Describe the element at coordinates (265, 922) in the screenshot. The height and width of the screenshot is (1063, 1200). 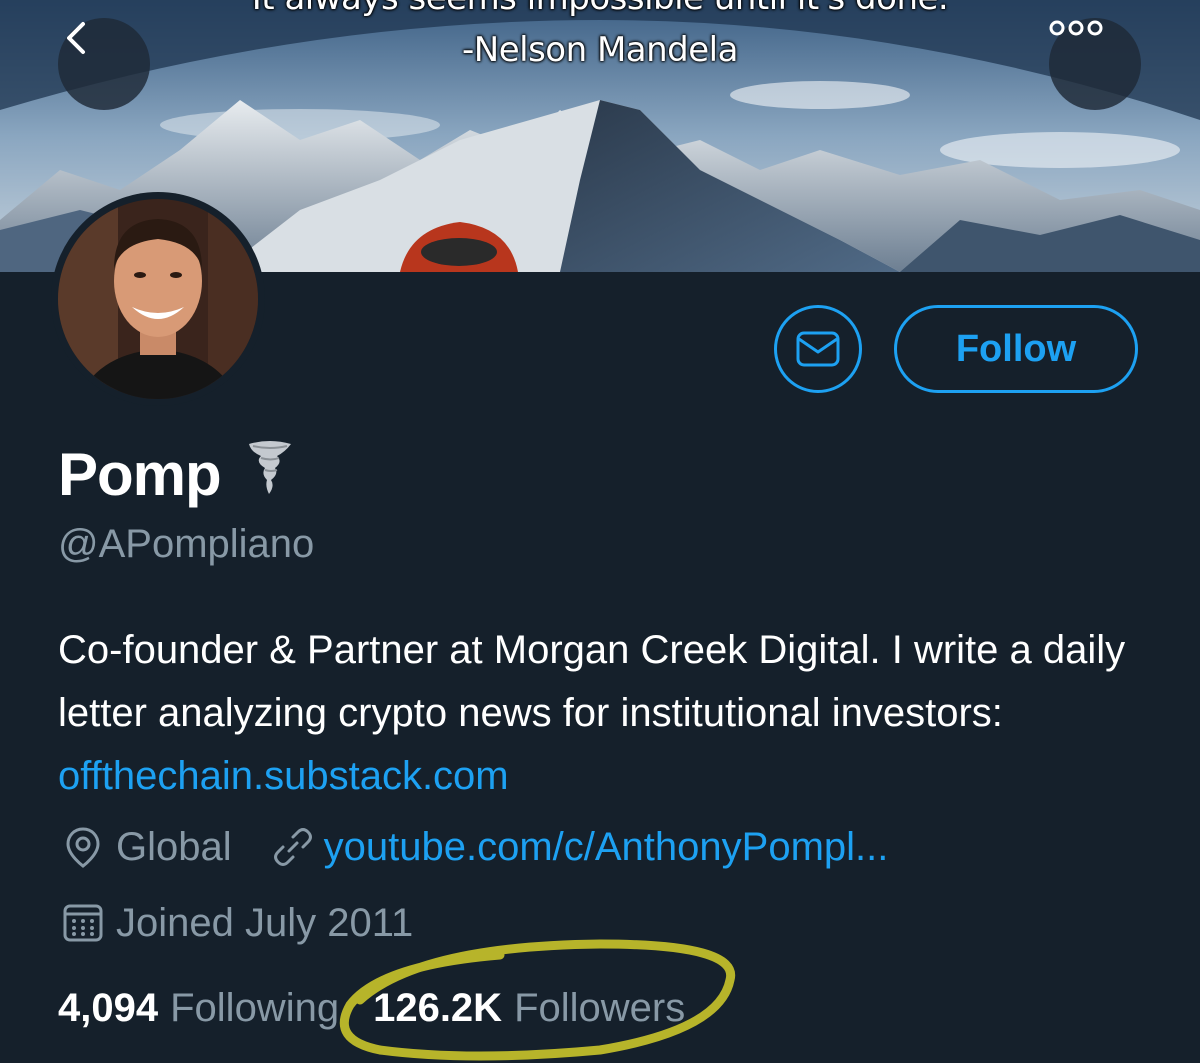
I see `profile-joined-date: Joined July 2011` at that location.